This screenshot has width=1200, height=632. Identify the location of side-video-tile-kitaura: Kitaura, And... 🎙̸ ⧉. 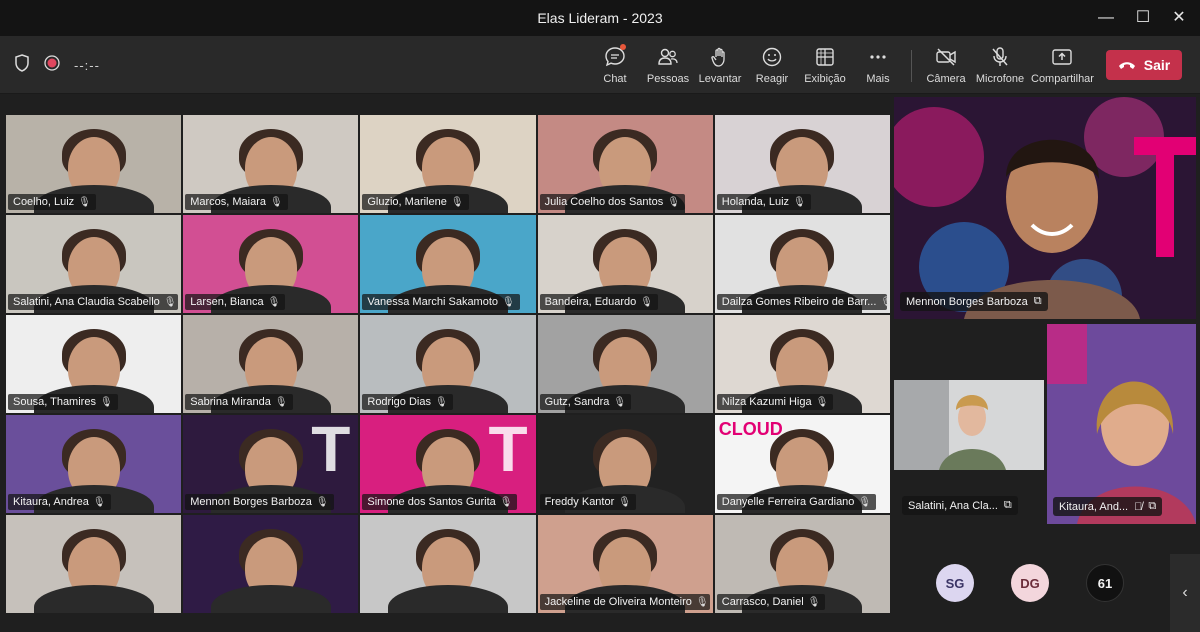
(1121, 424).